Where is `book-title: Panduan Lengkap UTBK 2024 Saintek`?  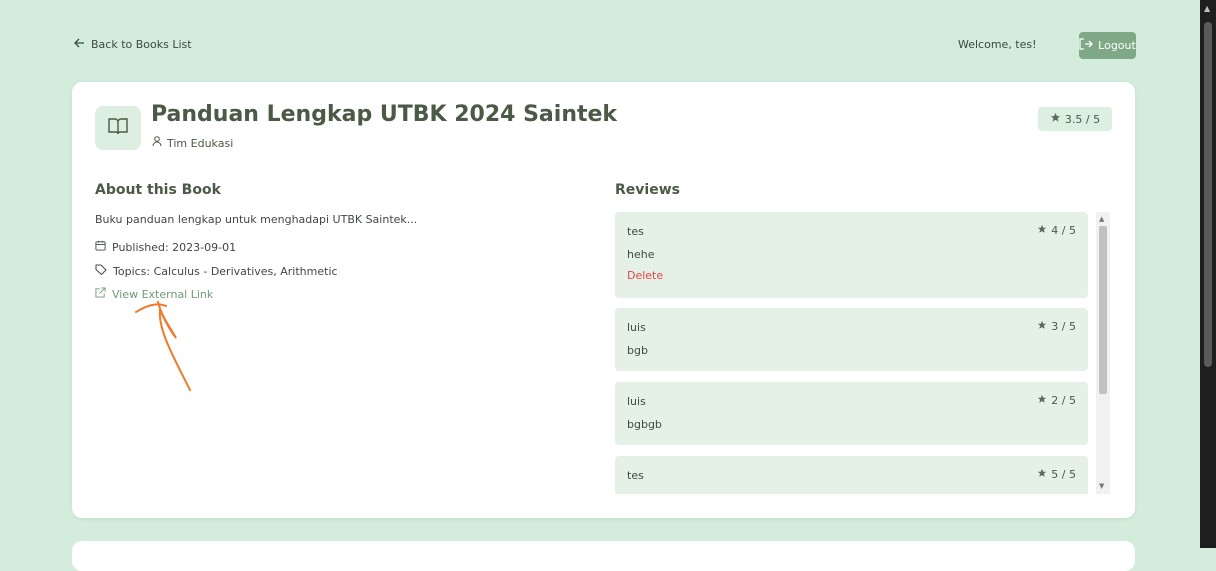 book-title: Panduan Lengkap UTBK 2024 Saintek is located at coordinates (384, 114).